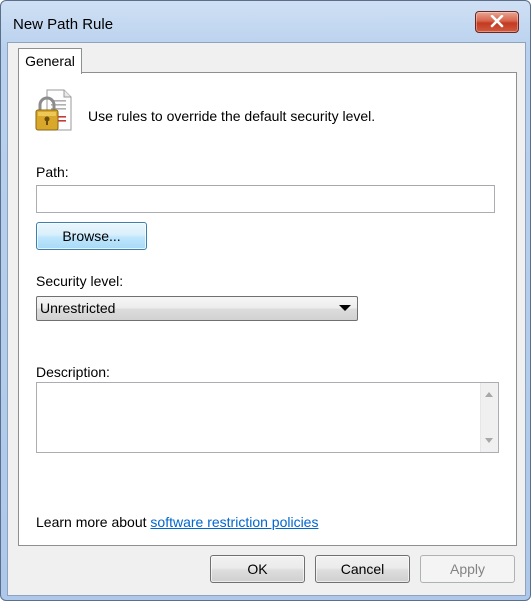  What do you see at coordinates (489, 394) in the screenshot?
I see `scroll-up-icon` at bounding box center [489, 394].